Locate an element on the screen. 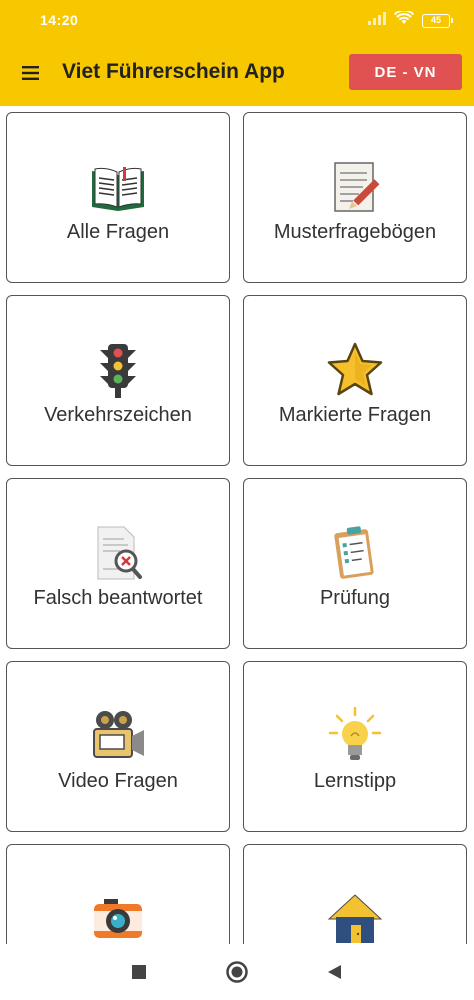  menu-card-markierte-fragen: Markierte Fragen is located at coordinates (355, 380).